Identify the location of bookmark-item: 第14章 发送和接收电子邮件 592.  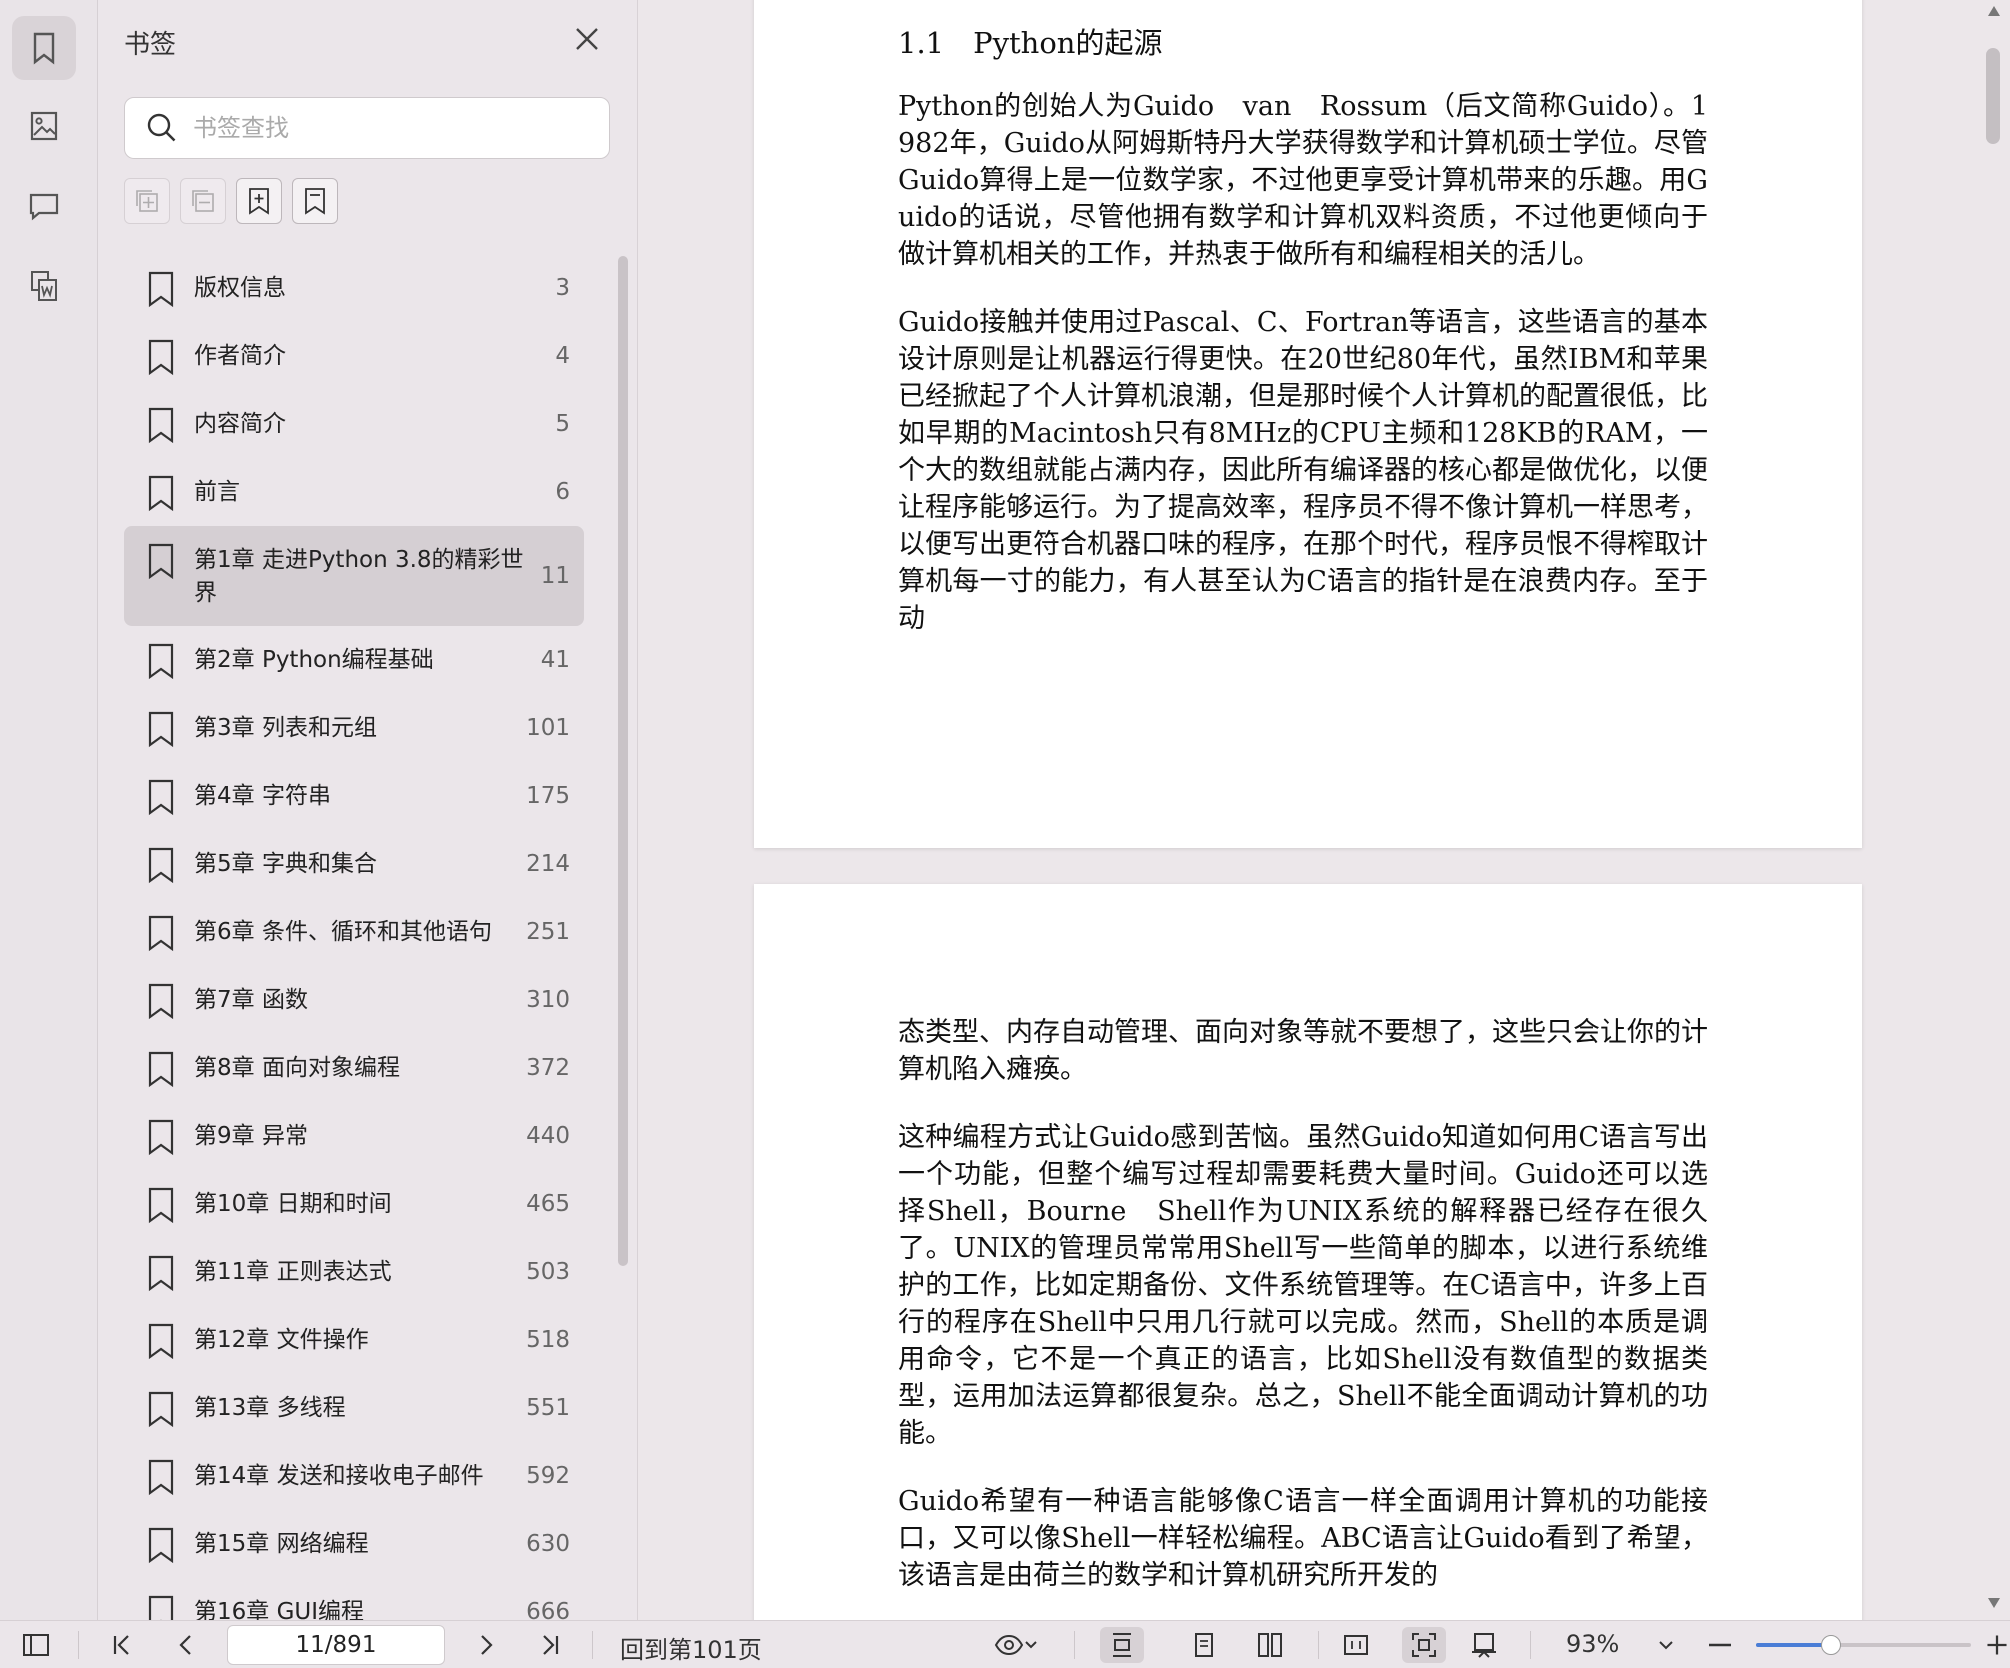
(354, 1476).